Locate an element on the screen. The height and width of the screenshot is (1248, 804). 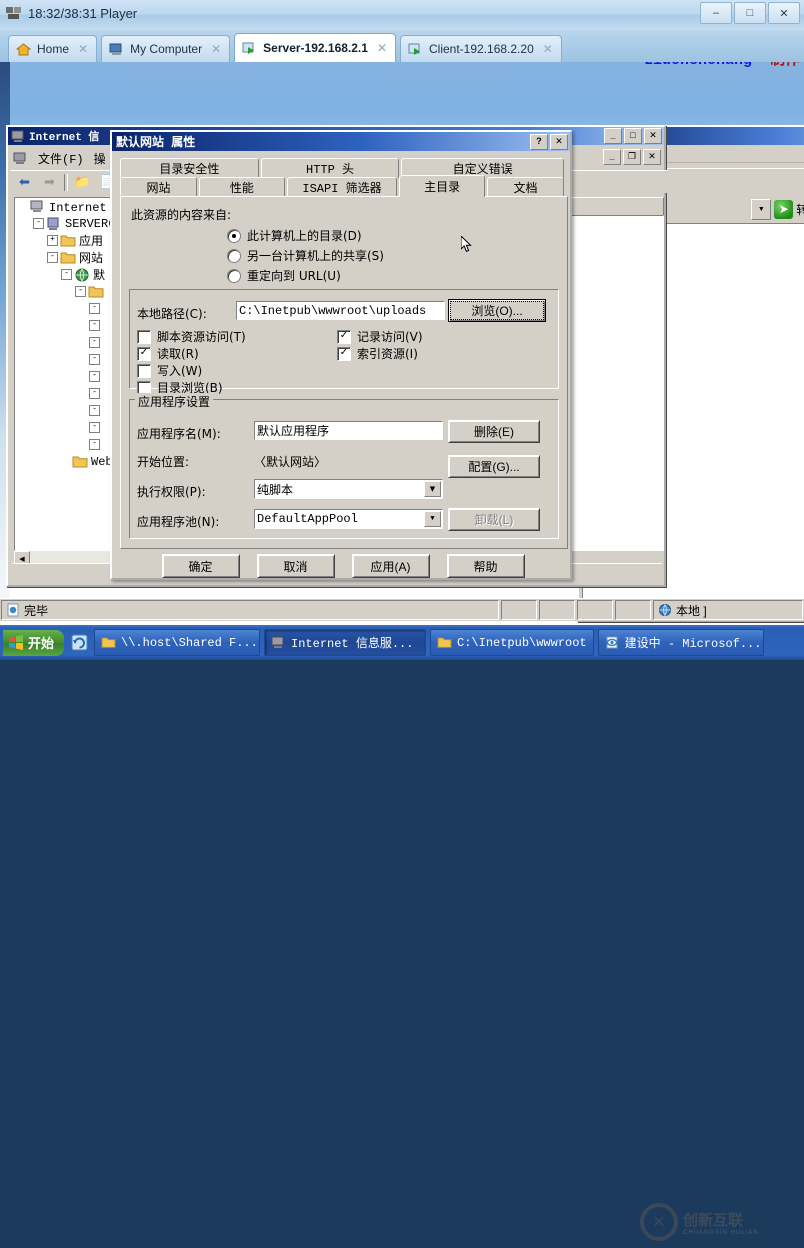
vmware-tab-server: Server-192.168.2.1 ✕ is located at coordinates (315, 47).